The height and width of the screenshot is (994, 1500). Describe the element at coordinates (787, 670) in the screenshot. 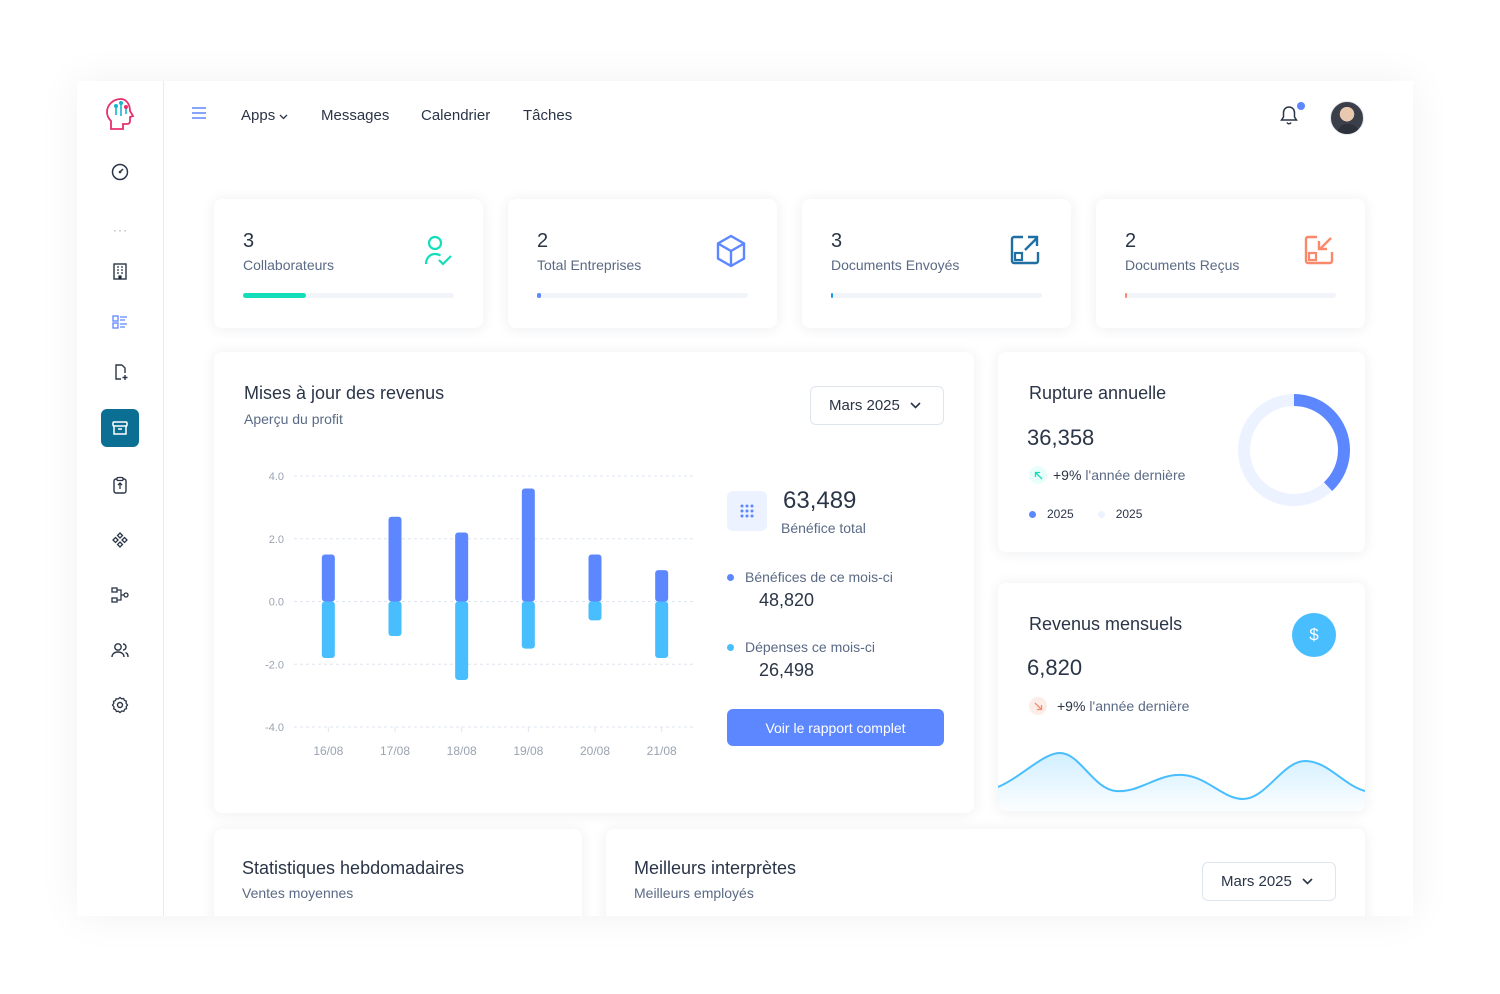

I see `expense-value: 26,498` at that location.